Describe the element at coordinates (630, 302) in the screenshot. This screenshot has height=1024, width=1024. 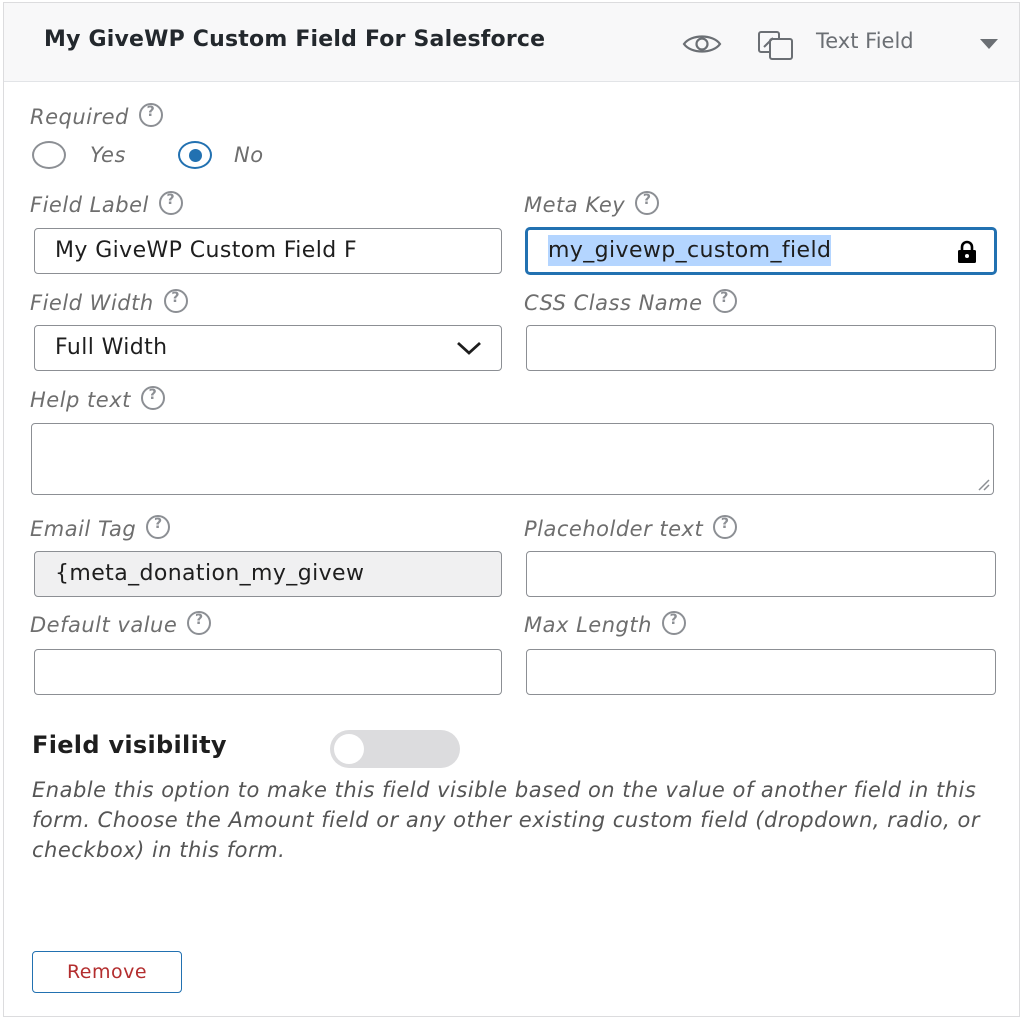
I see `css-class-label: CSS Class Name` at that location.